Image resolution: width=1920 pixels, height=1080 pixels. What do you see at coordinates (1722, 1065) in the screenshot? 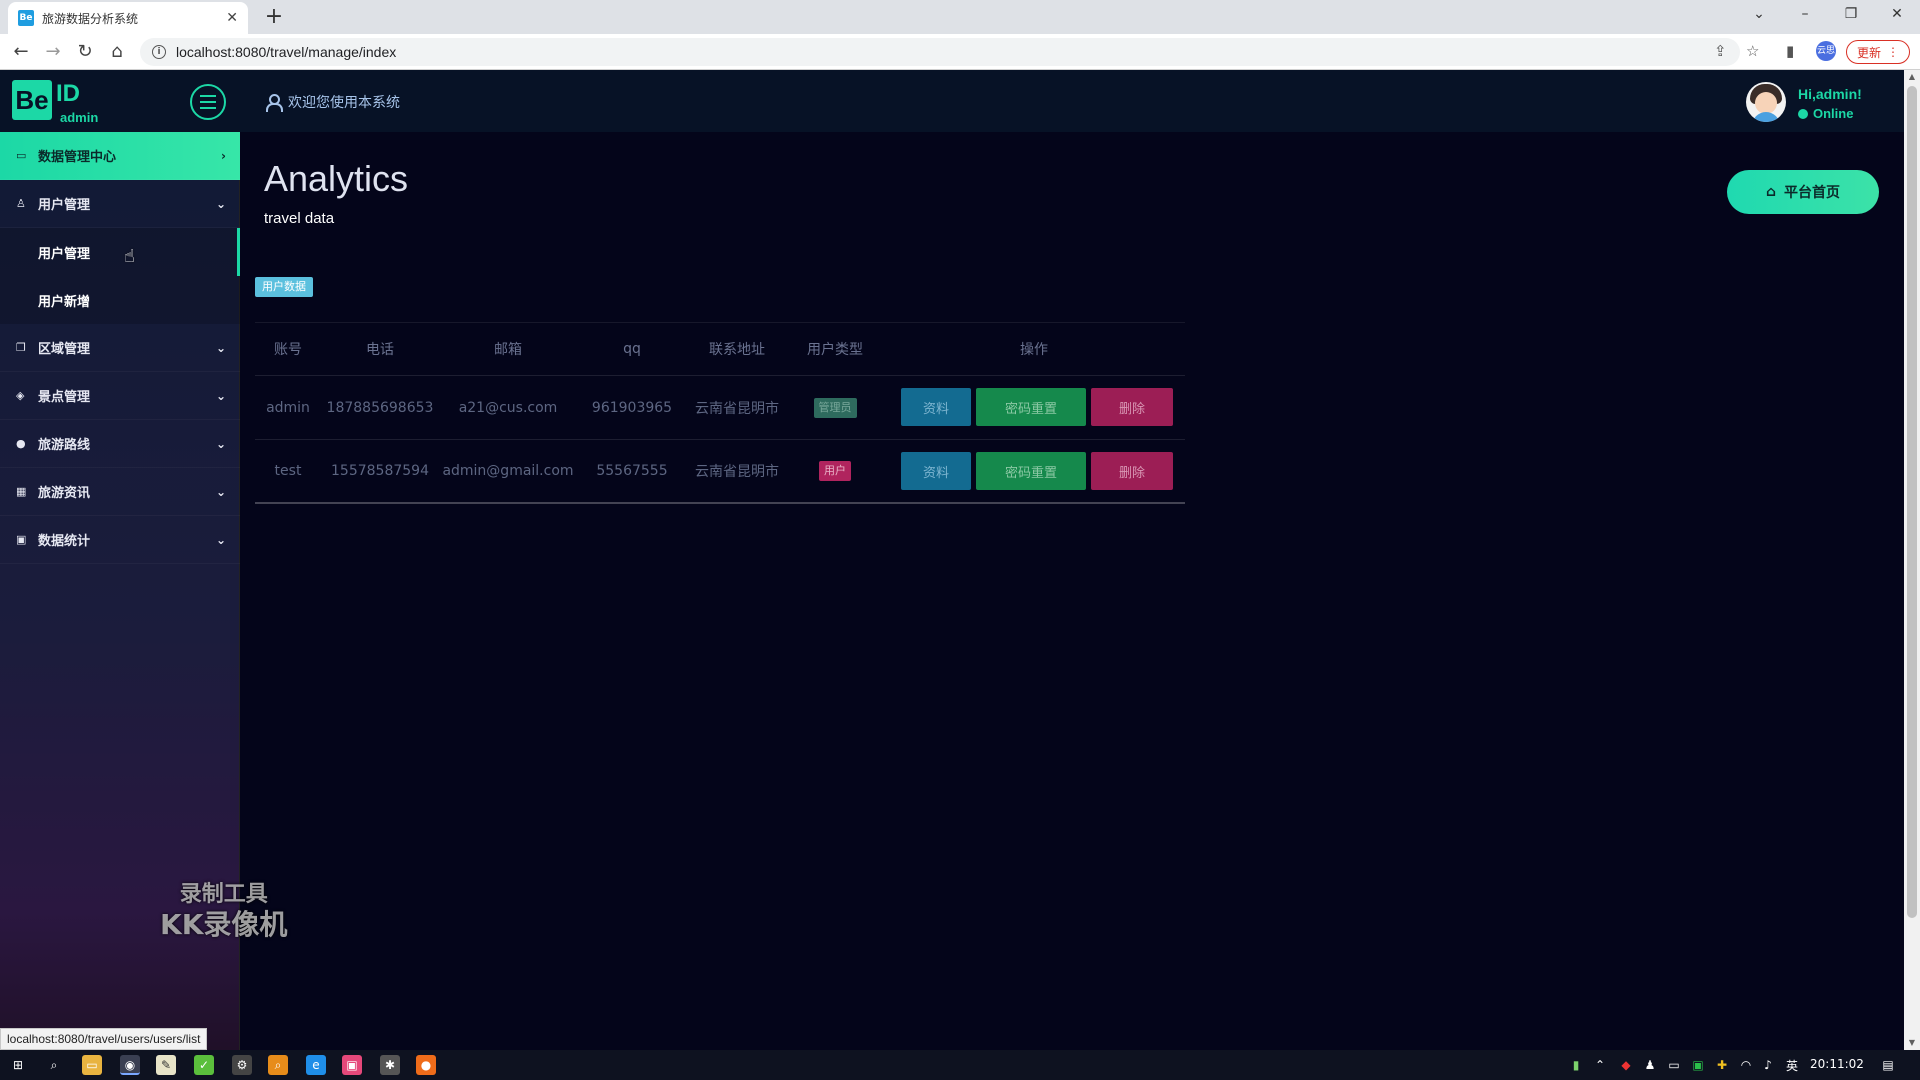
I see `plus-tray-icon: ✚` at bounding box center [1722, 1065].